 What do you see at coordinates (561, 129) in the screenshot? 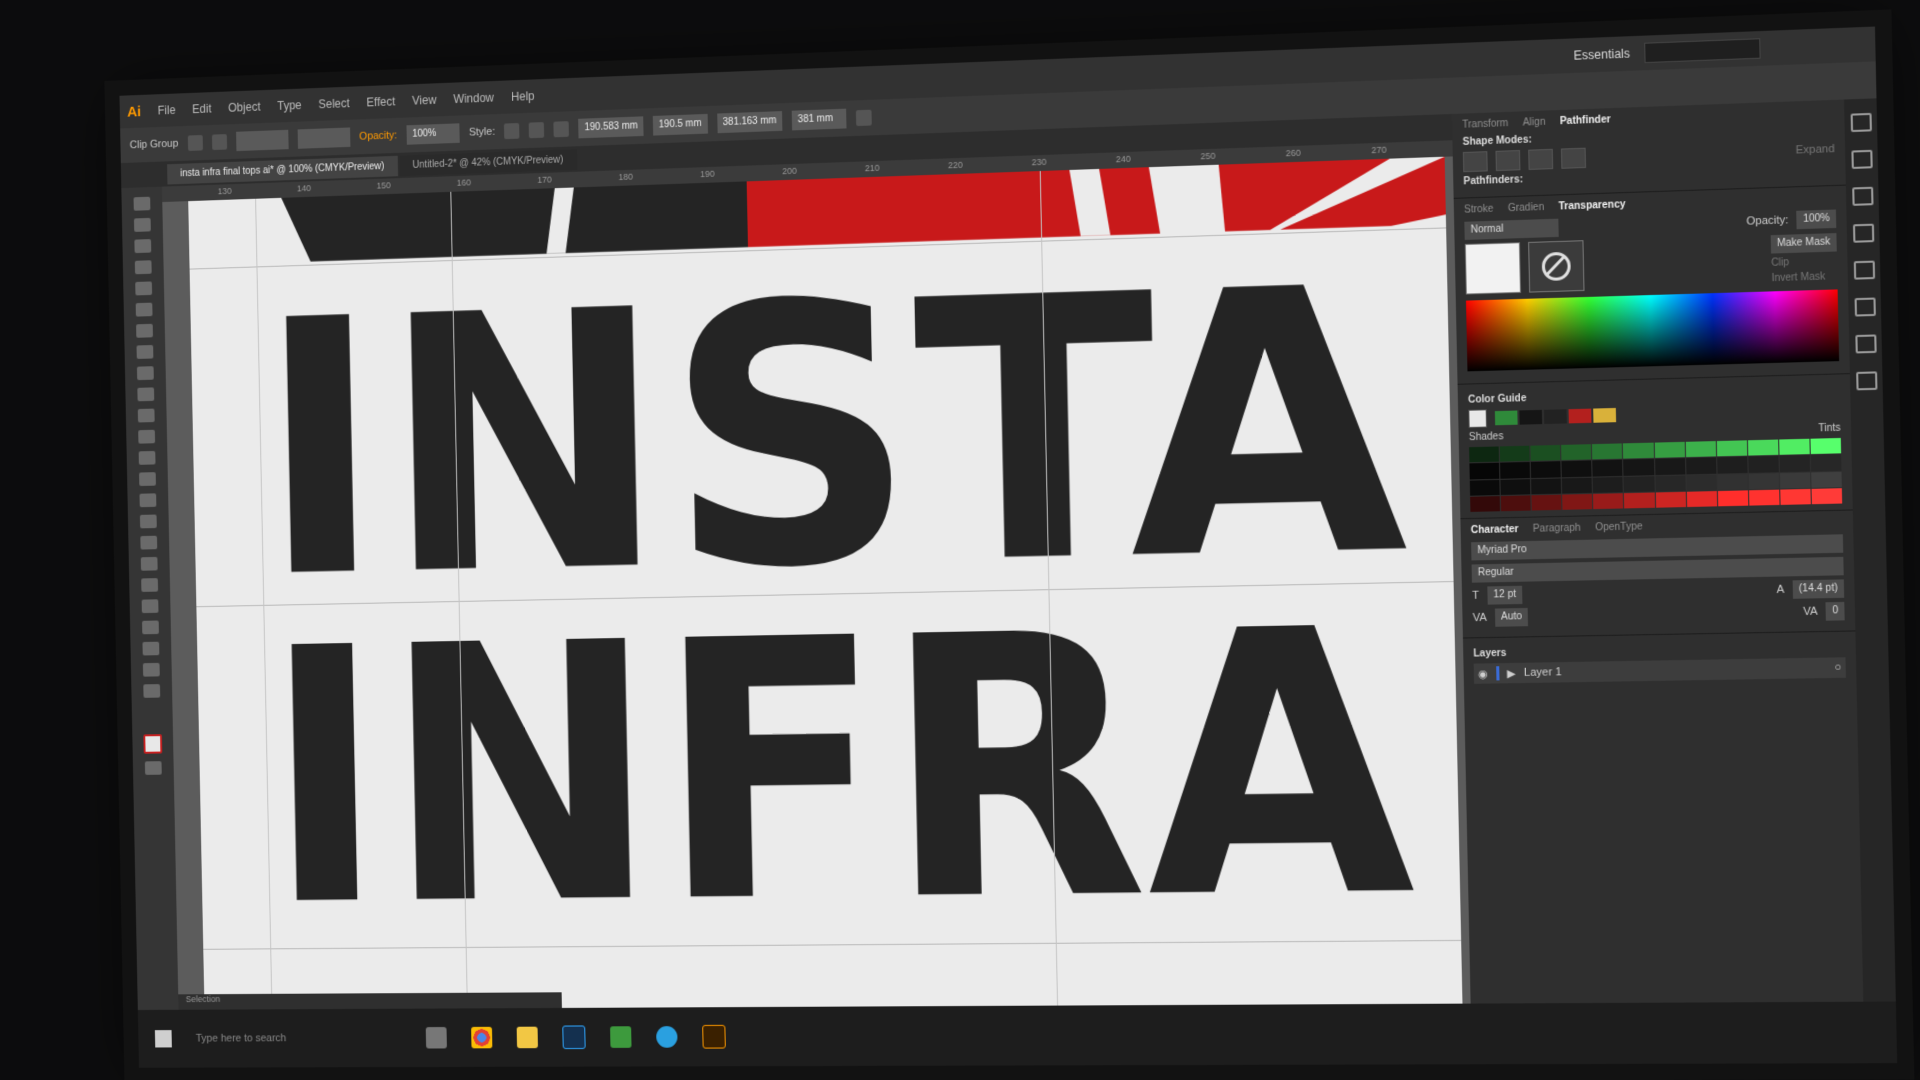
I see `distribute-icon` at bounding box center [561, 129].